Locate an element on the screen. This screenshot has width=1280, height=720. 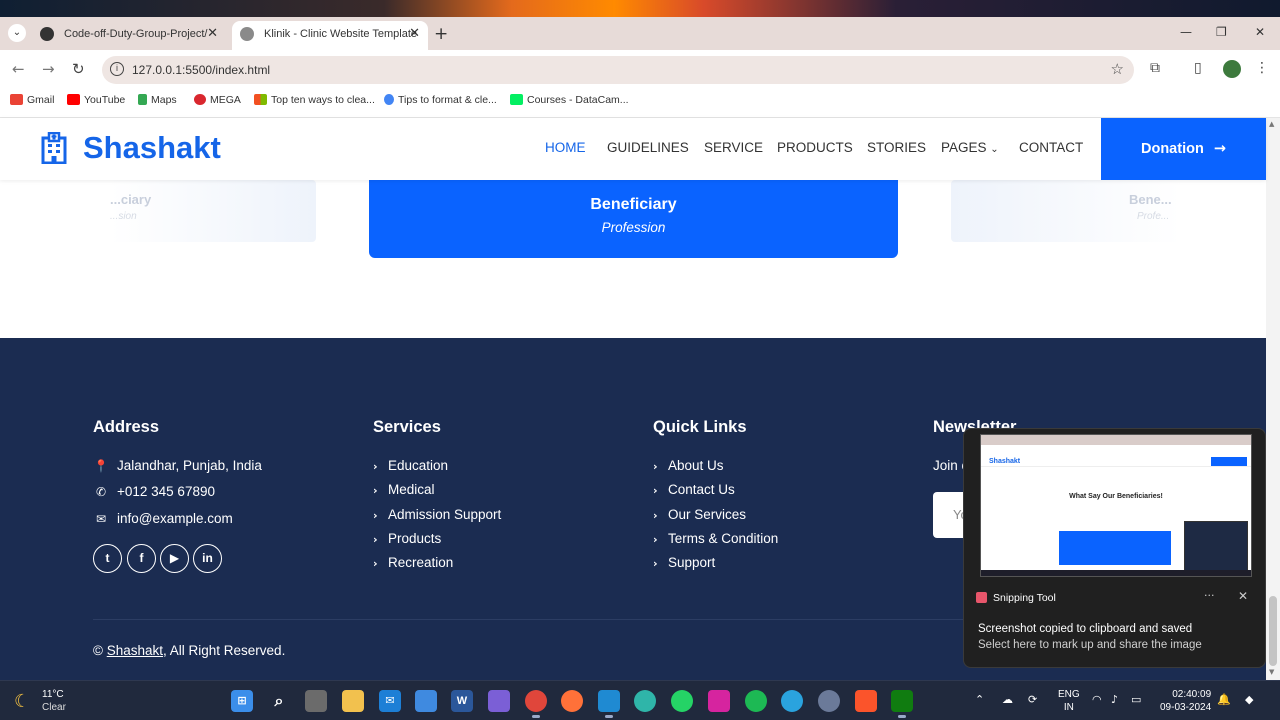
scroll-up-icon: ▲ is located at coordinates (1271, 124).